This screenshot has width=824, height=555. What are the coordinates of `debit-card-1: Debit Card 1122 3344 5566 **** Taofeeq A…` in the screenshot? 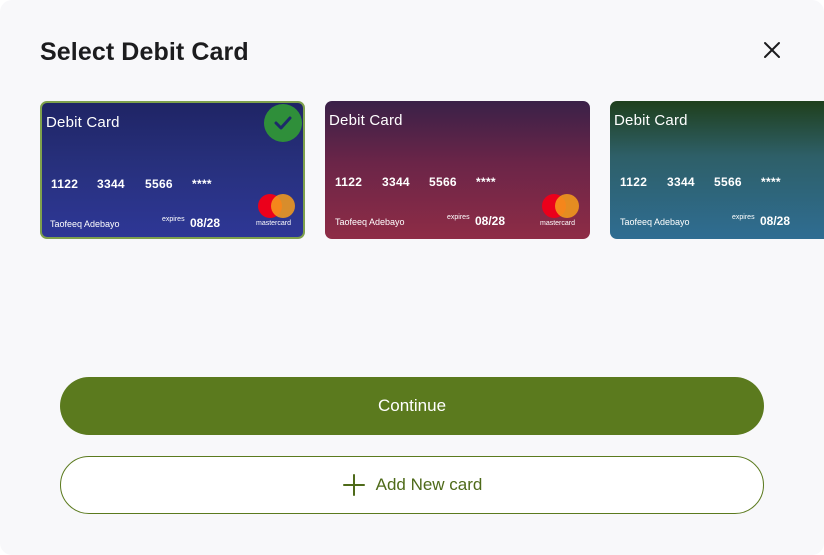 It's located at (172, 170).